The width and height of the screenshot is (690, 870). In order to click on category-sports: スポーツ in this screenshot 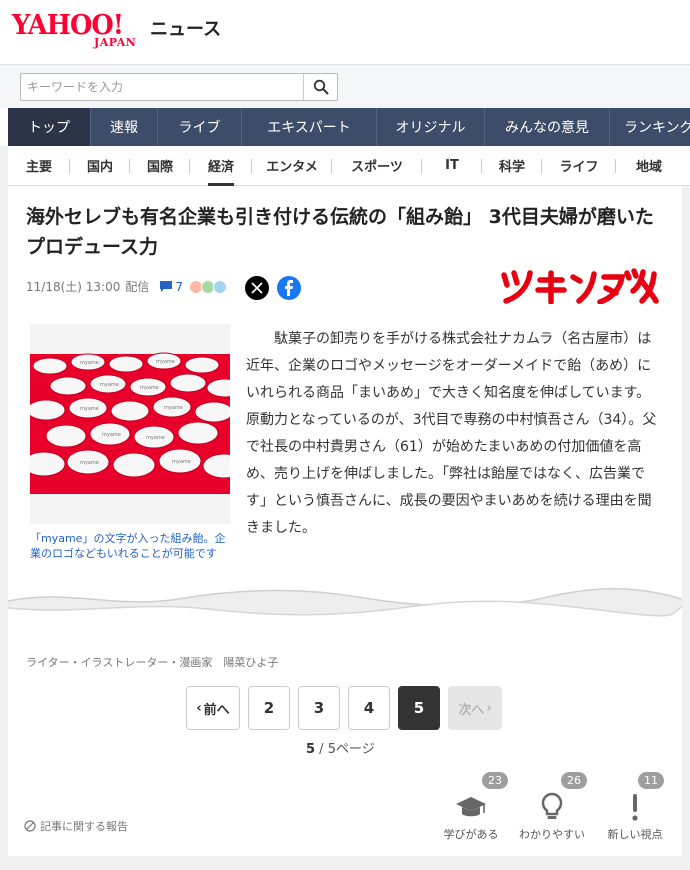, I will do `click(377, 166)`.